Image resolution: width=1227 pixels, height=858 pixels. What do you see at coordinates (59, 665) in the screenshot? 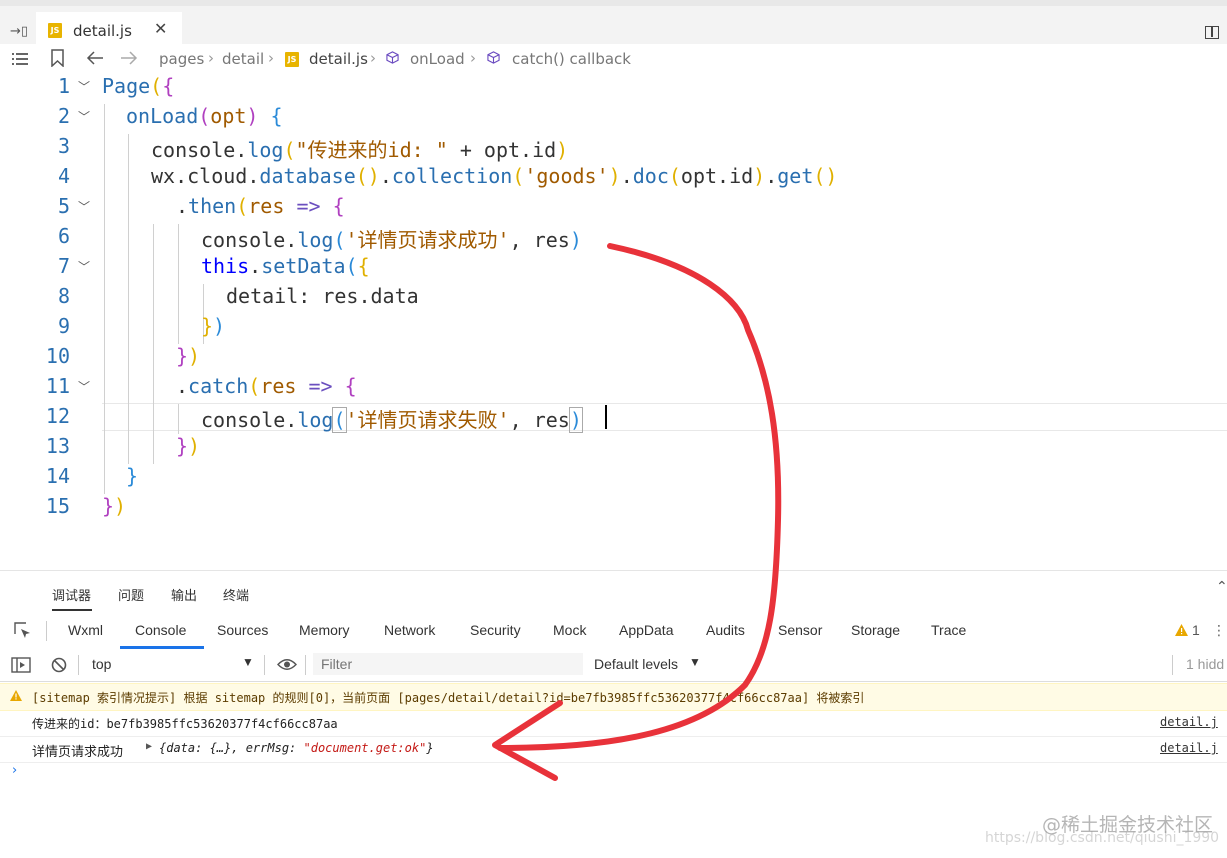
I see `clear-console-icon` at bounding box center [59, 665].